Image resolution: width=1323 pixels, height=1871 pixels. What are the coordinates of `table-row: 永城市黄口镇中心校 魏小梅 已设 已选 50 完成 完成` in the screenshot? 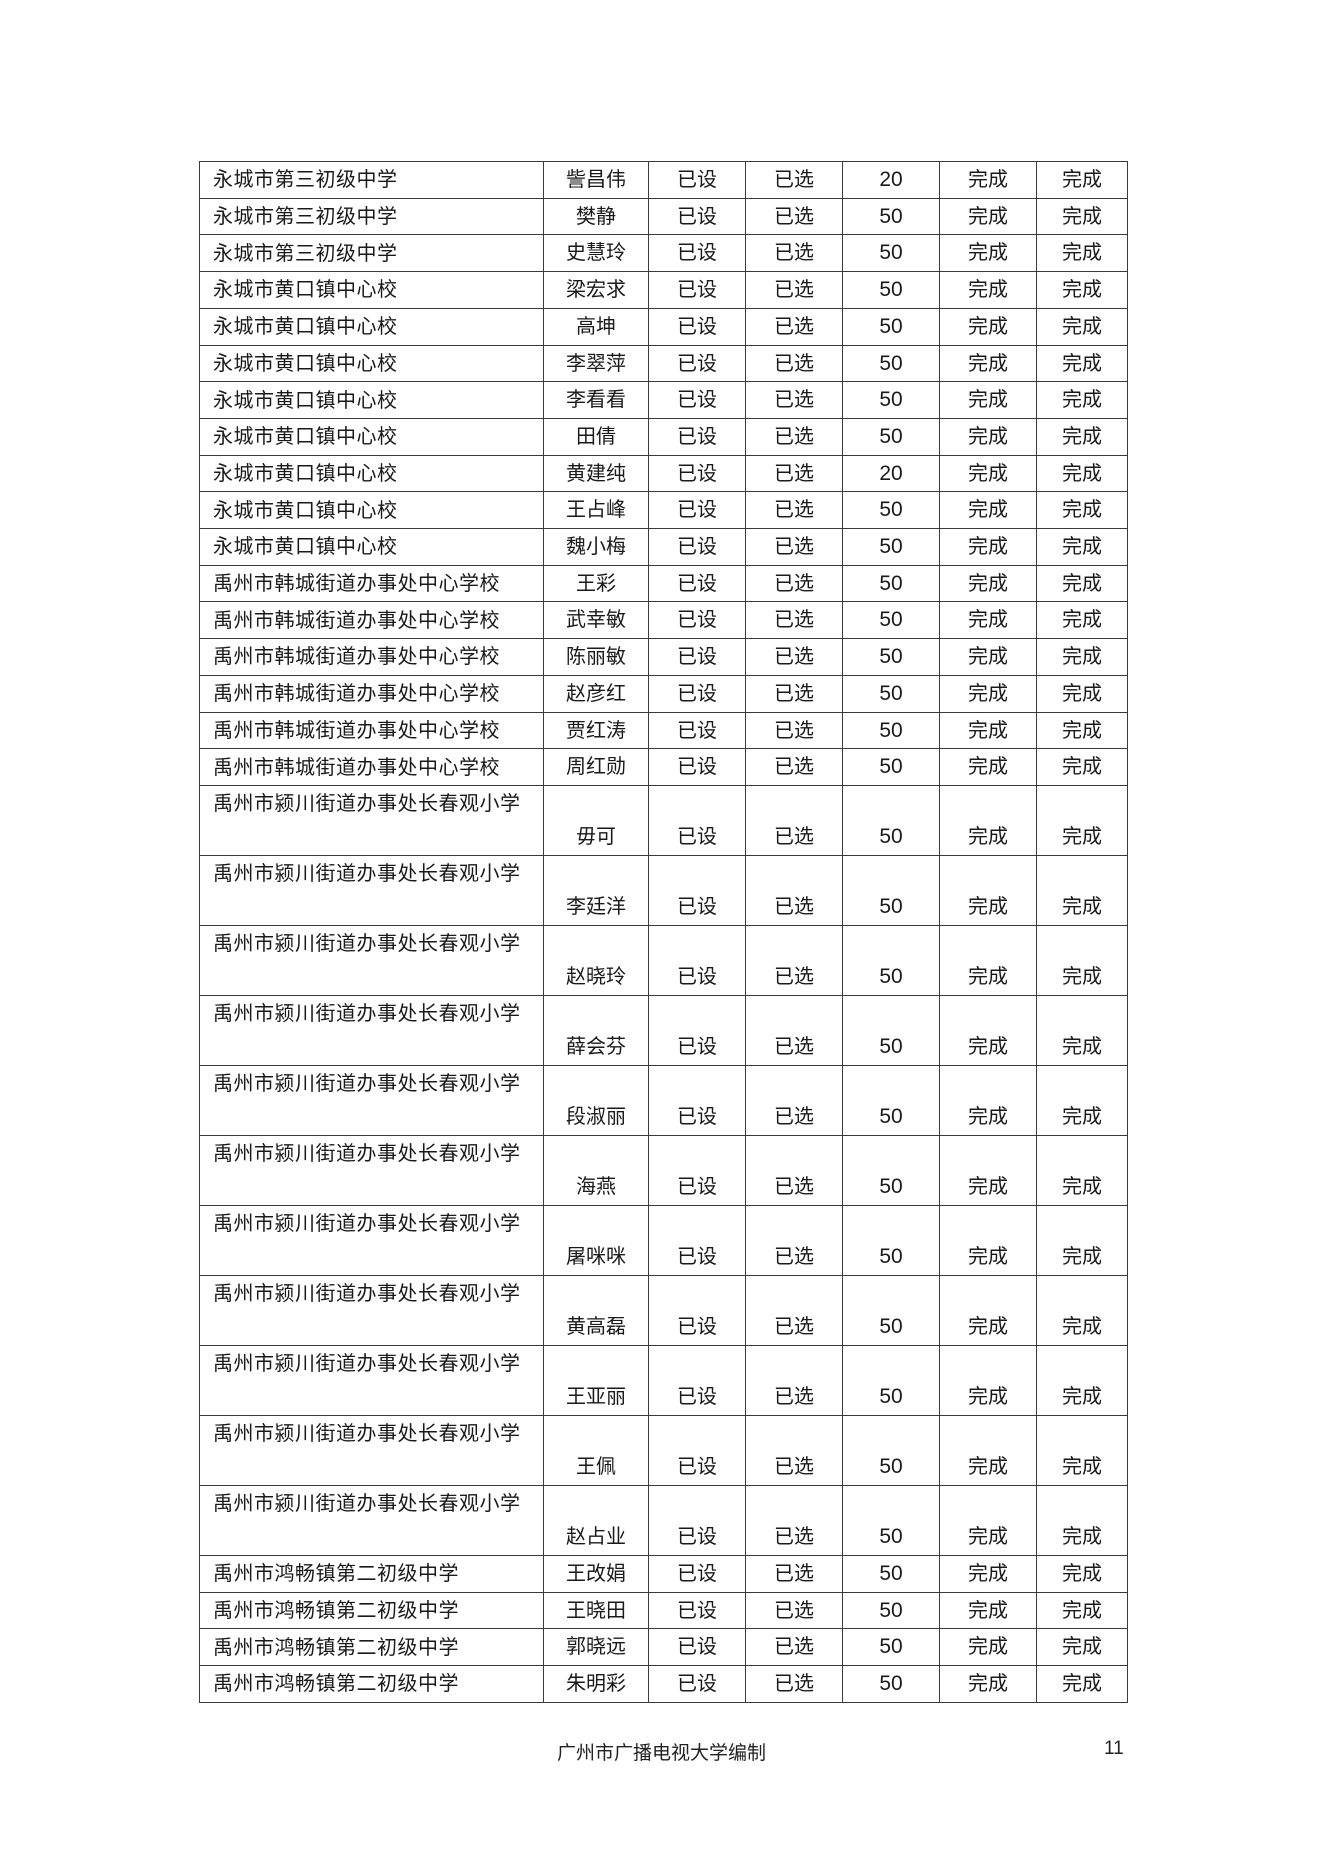 It's located at (663, 547).